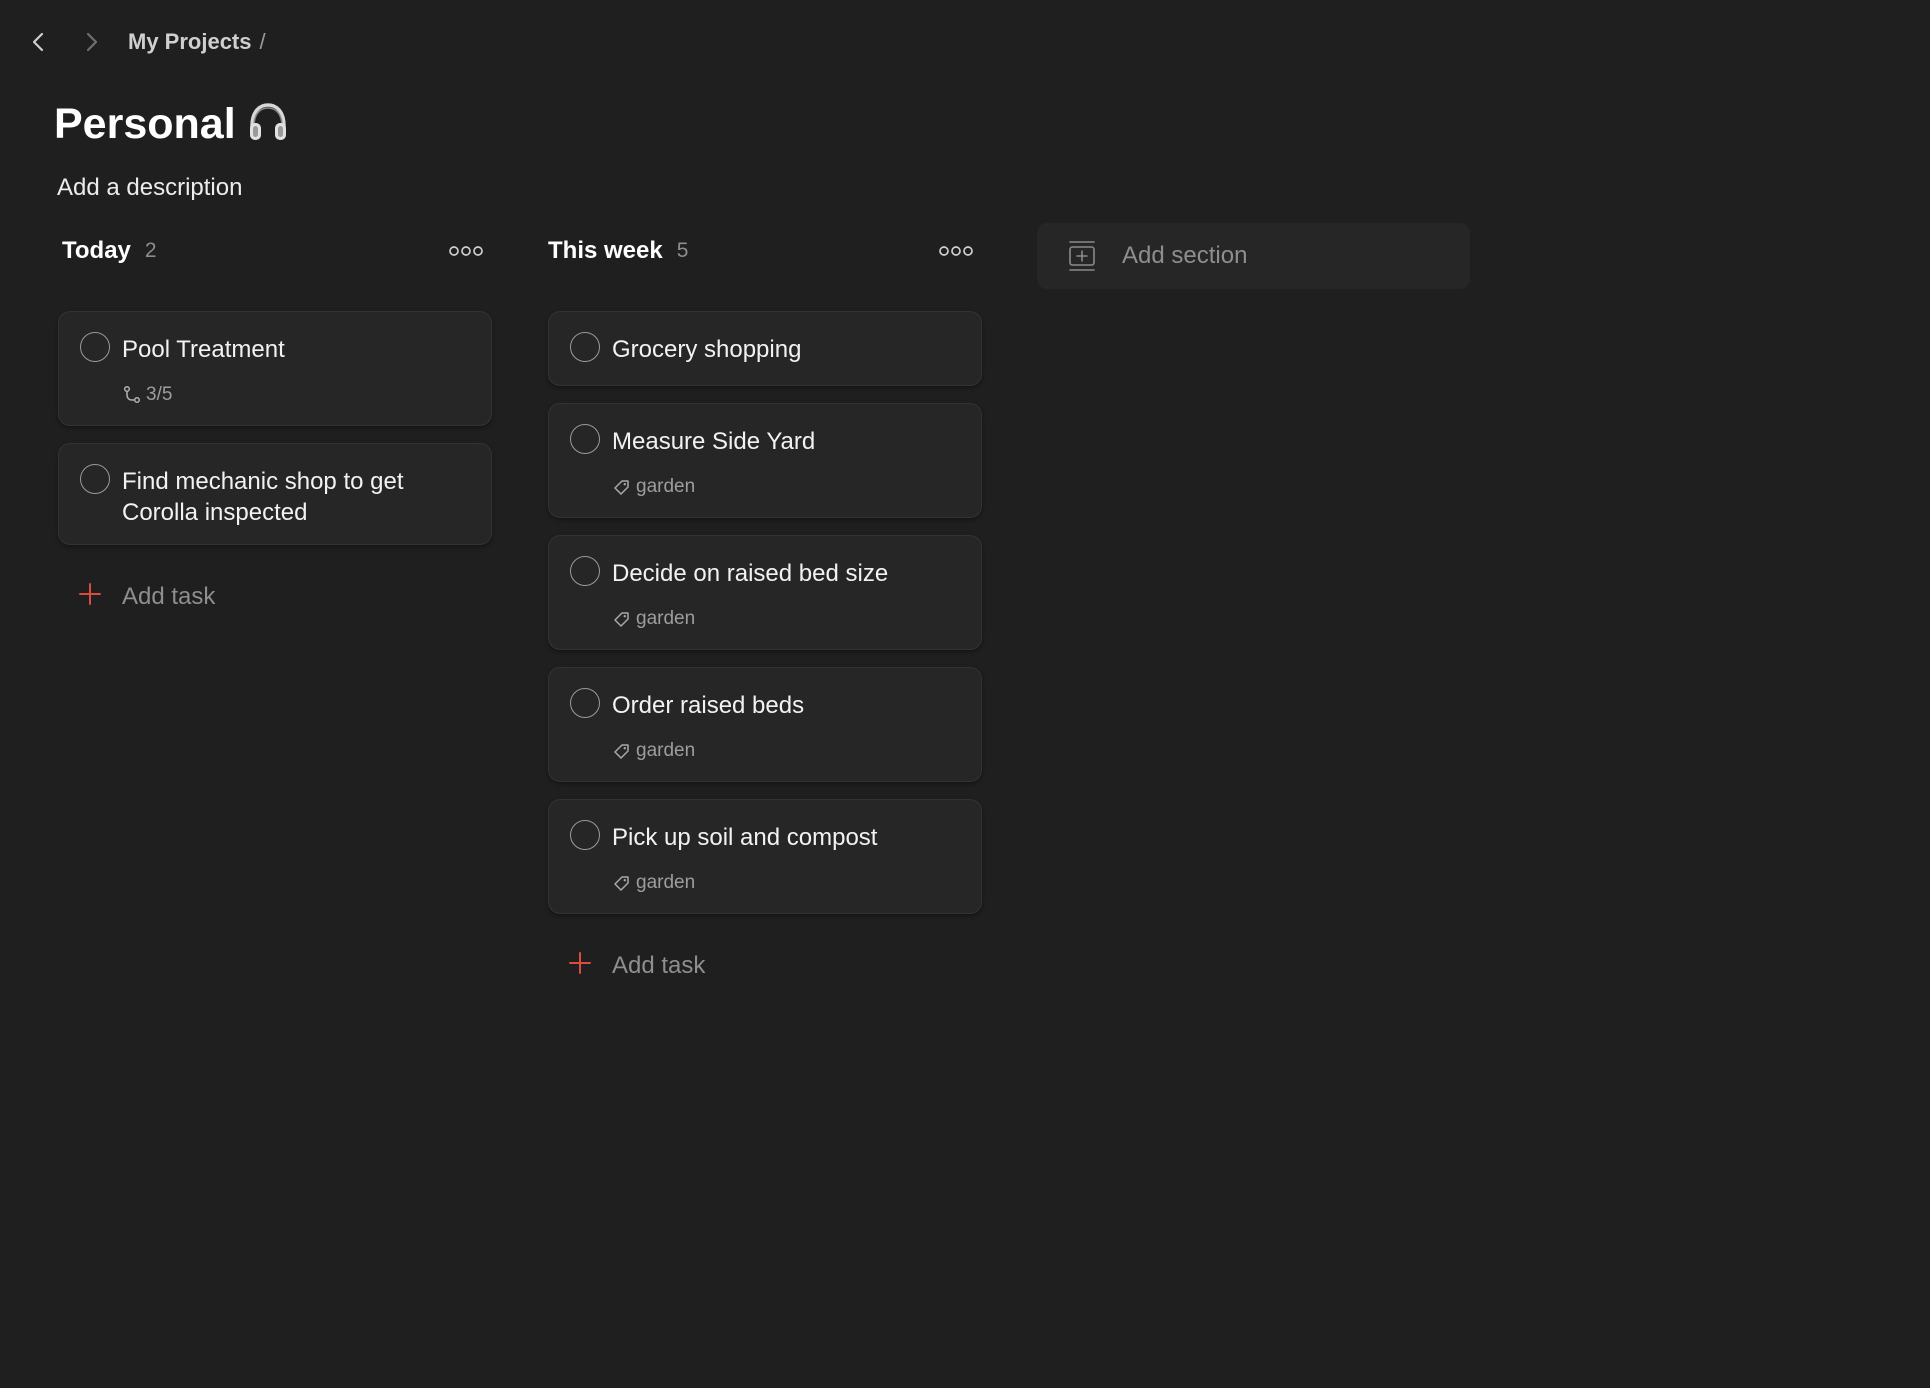 This screenshot has height=1388, width=1930. I want to click on task-card: Pool Treatment 3/5, so click(275, 368).